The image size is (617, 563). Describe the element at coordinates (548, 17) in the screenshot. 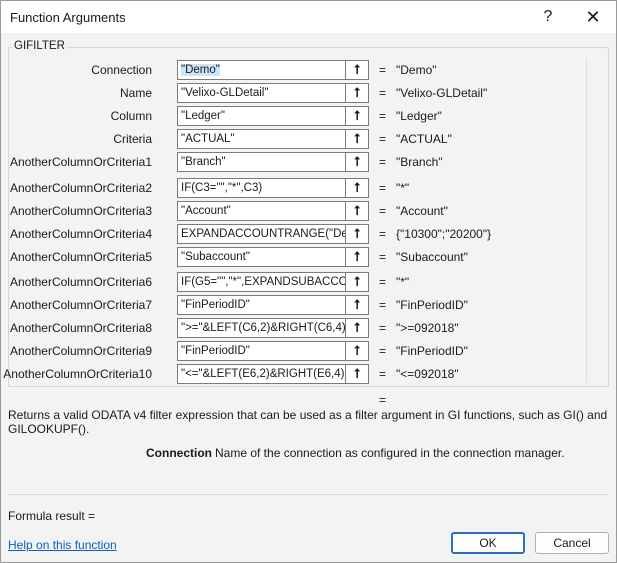

I see `help-icon: ?` at that location.